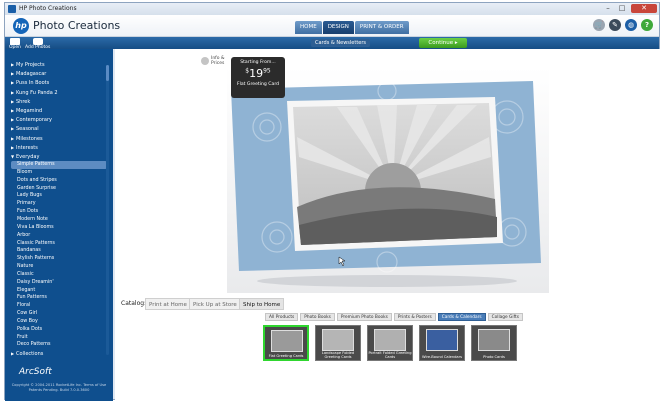 Image resolution: width=665 pixels, height=404 pixels. What do you see at coordinates (59, 298) in the screenshot?
I see `sidebar-subitem: Fun Patterns` at bounding box center [59, 298].